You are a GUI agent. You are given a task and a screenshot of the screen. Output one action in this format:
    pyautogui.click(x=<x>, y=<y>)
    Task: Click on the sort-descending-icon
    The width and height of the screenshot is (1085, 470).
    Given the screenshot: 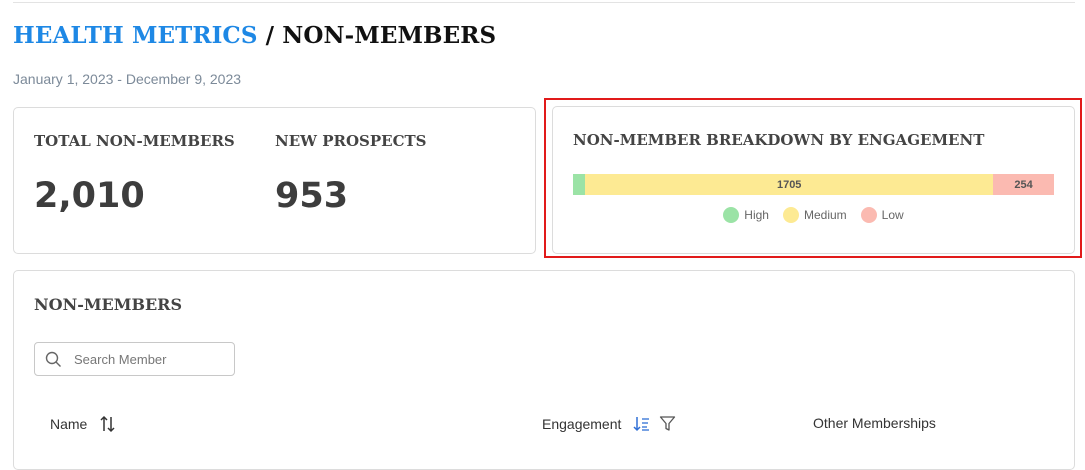 What is the action you would take?
    pyautogui.click(x=642, y=424)
    